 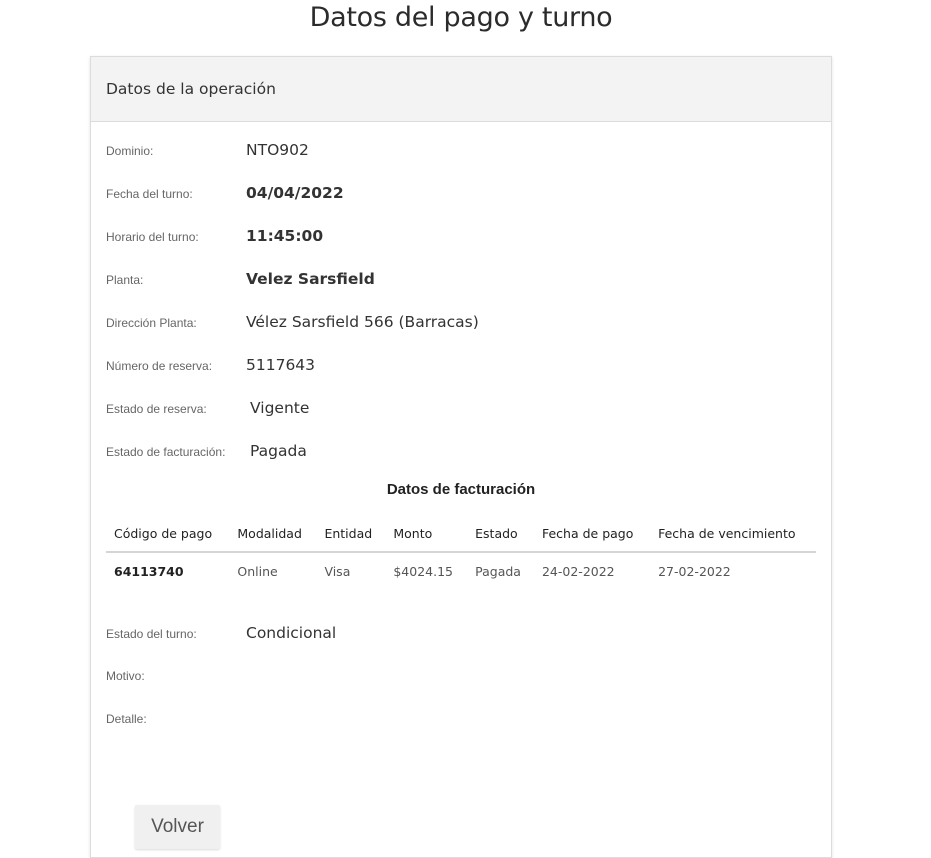 What do you see at coordinates (500, 534) in the screenshot?
I see `column-header: Estado` at bounding box center [500, 534].